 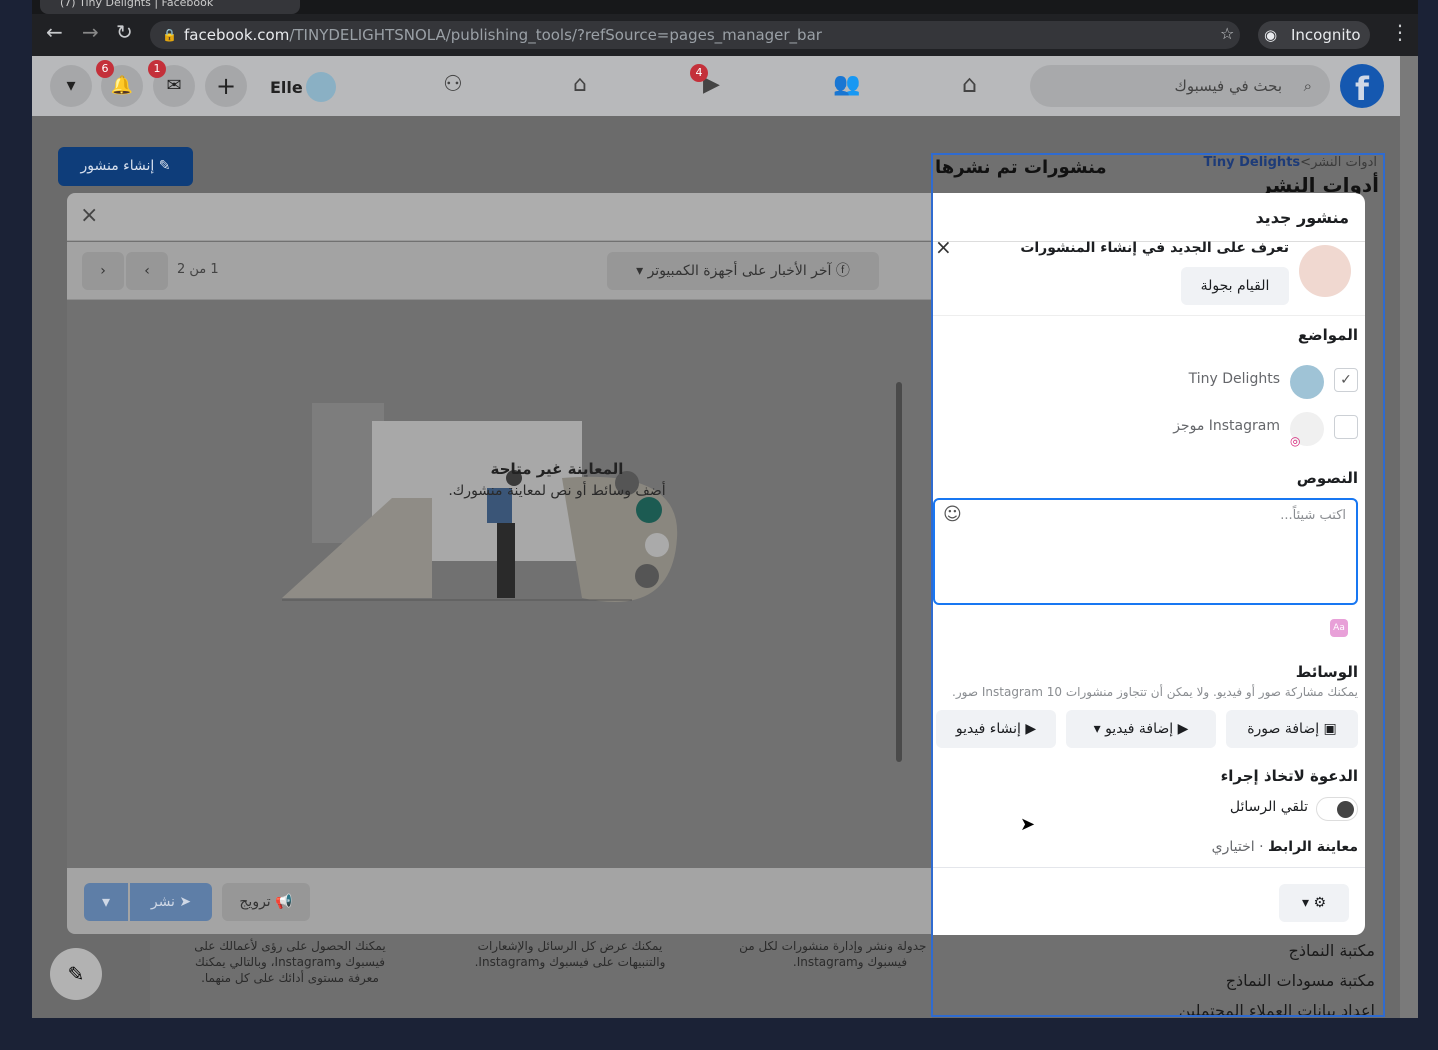 I want to click on sidebar-item-lead-setup: إعداد بيانات العملاء المحتملين, so click(x=1277, y=1008).